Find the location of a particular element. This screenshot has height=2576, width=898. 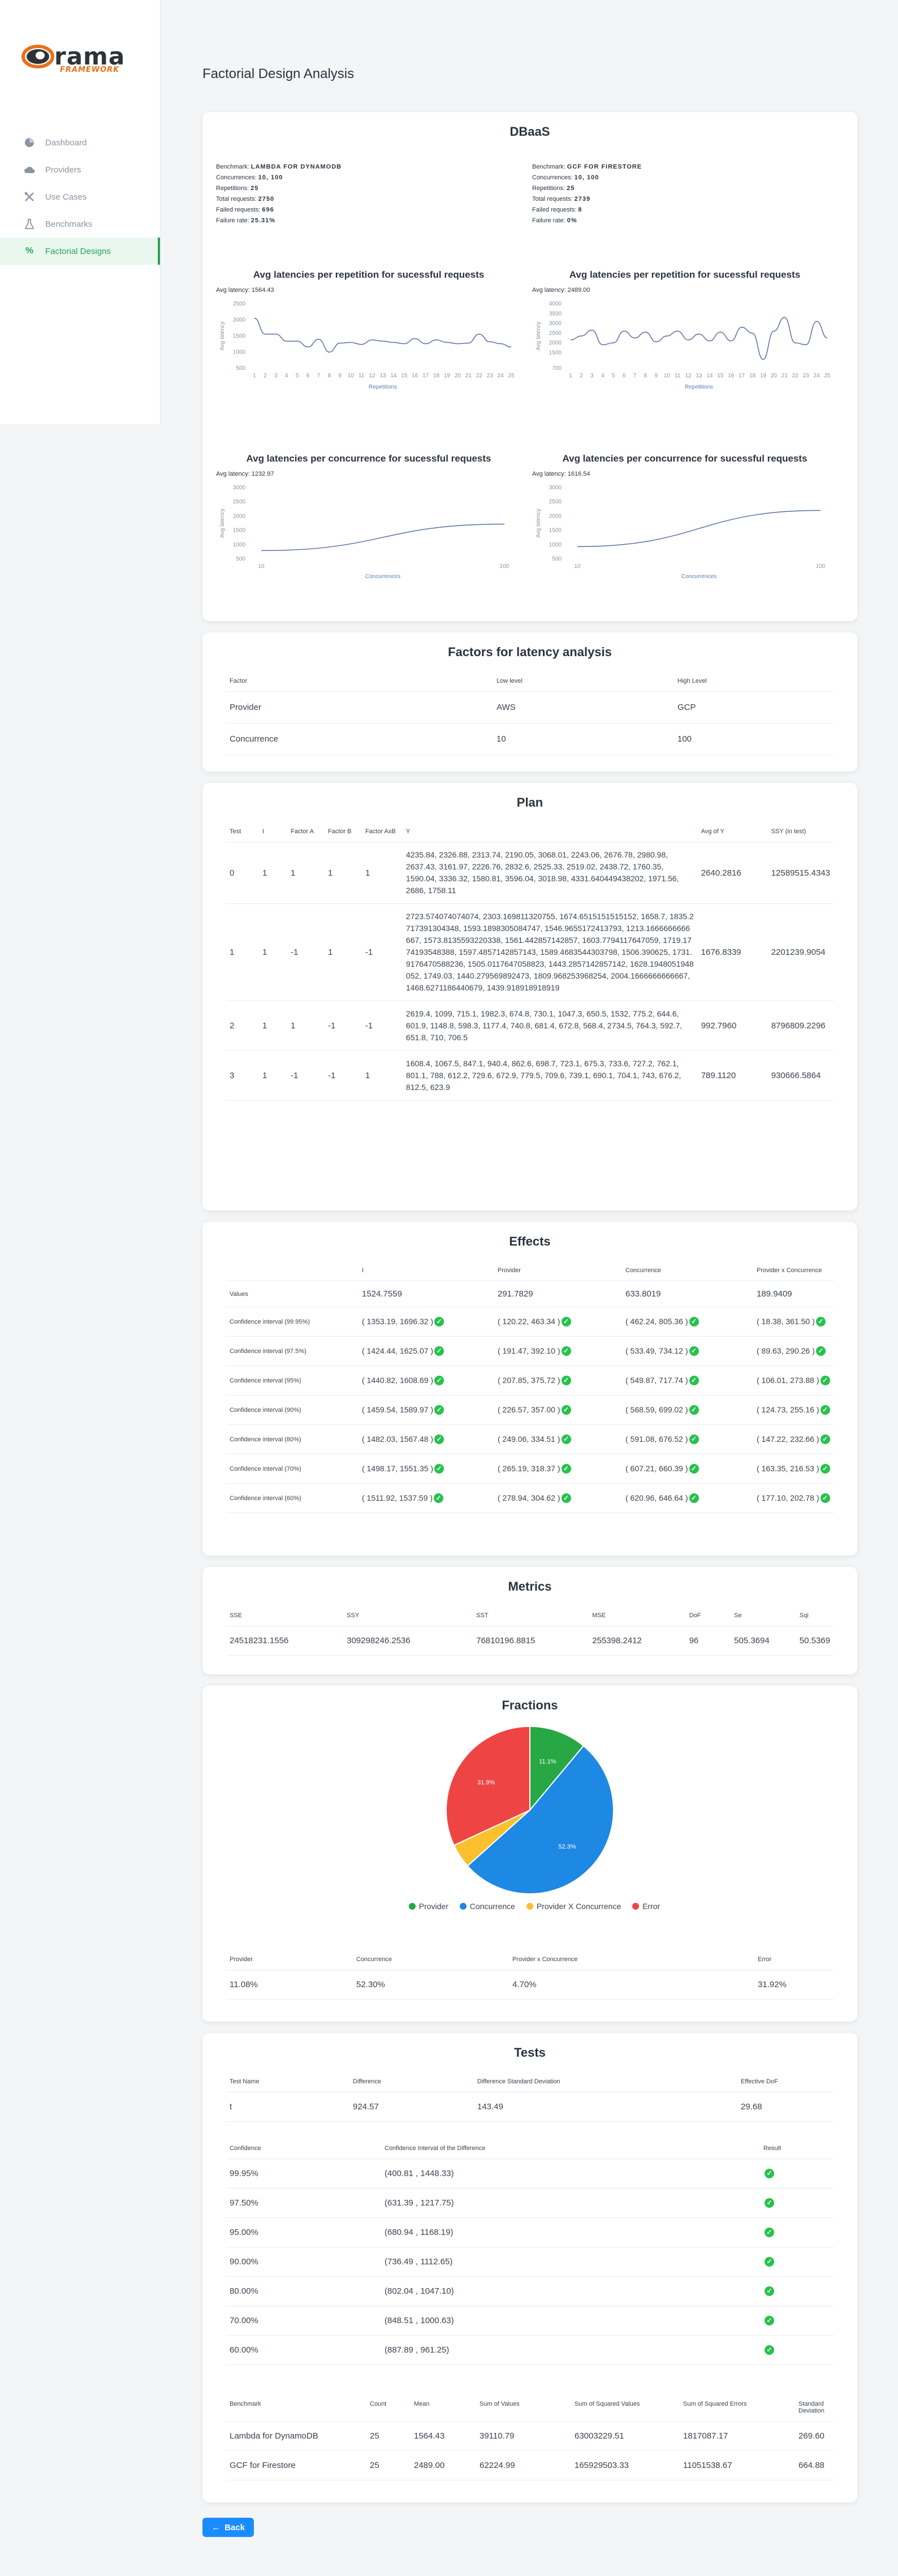

x-tick-label: 21 is located at coordinates (785, 376).